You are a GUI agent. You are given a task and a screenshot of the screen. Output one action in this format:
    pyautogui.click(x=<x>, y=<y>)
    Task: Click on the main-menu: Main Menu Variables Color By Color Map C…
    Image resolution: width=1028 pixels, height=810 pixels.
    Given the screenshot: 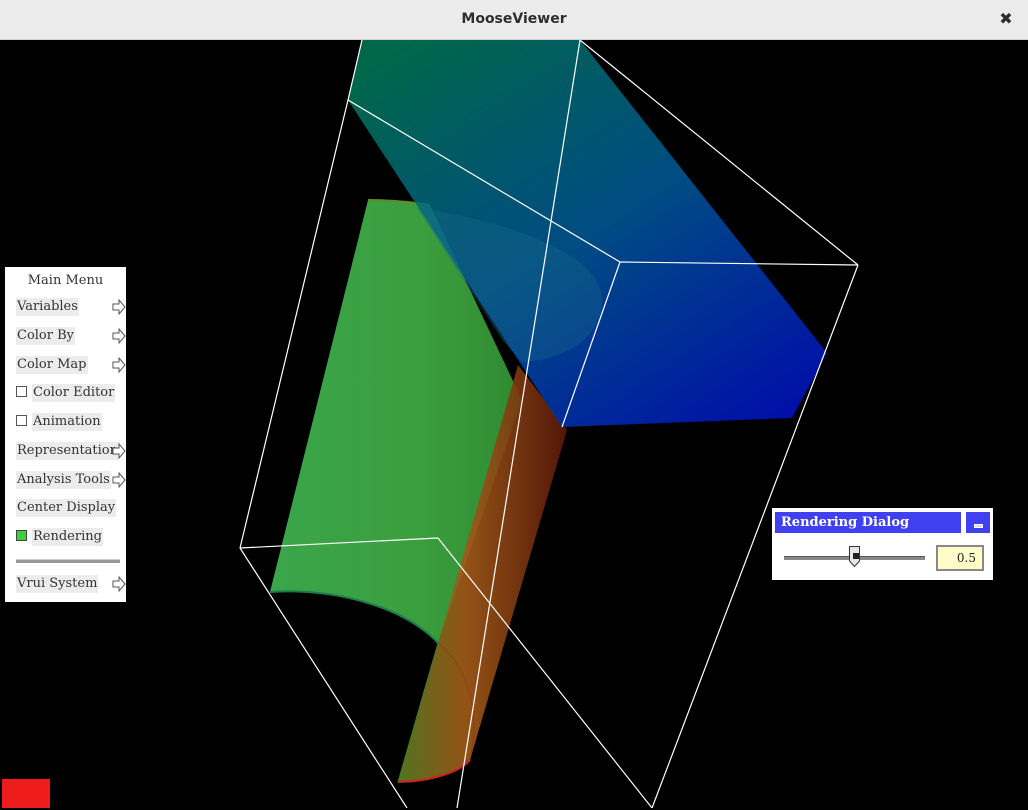 What is the action you would take?
    pyautogui.click(x=65, y=434)
    